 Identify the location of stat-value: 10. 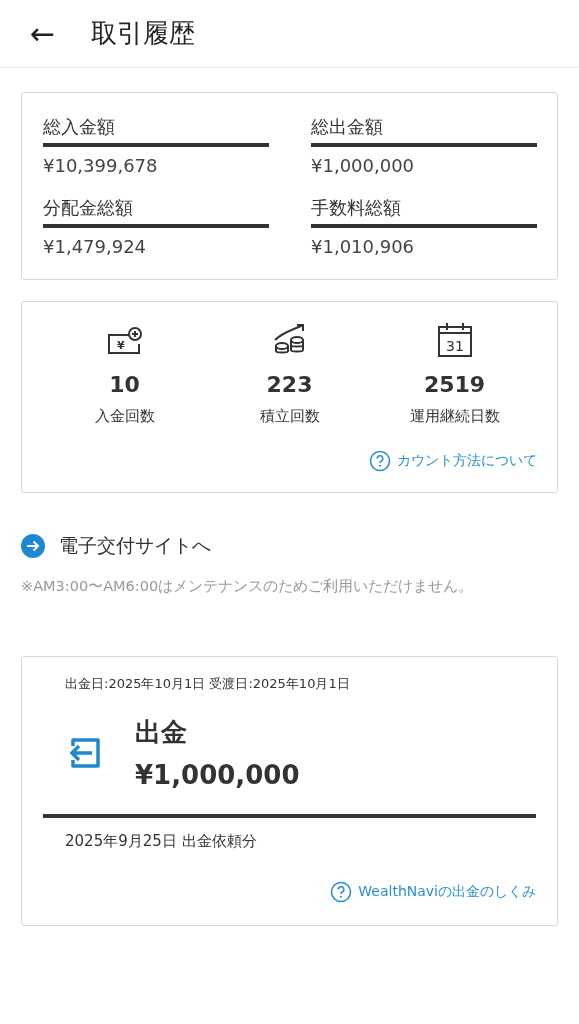
(124, 384).